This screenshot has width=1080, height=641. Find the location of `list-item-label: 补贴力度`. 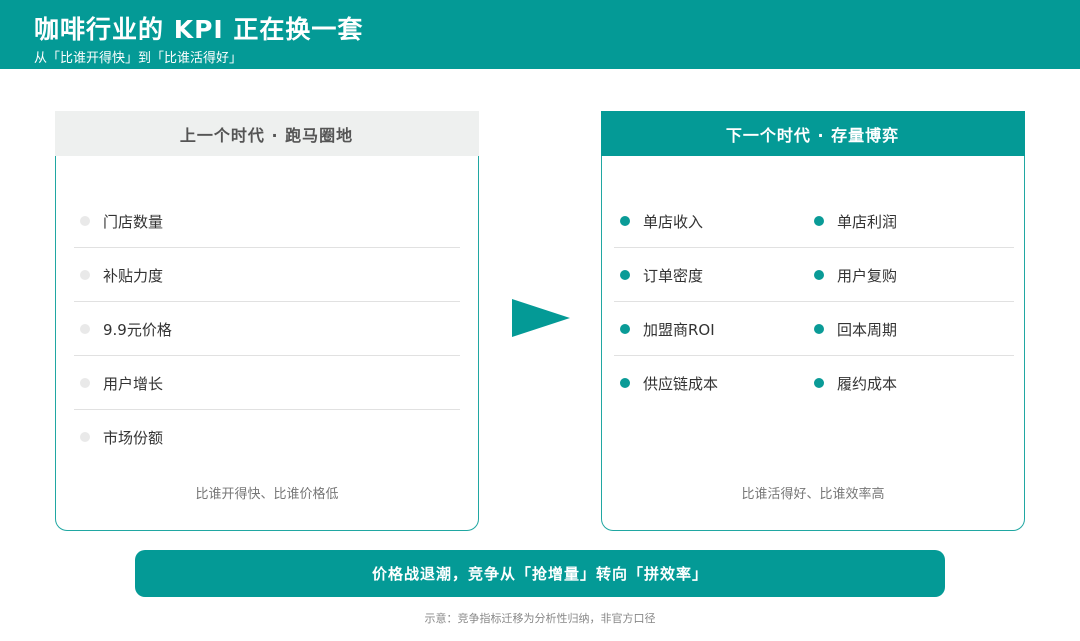

list-item-label: 补贴力度 is located at coordinates (133, 275).